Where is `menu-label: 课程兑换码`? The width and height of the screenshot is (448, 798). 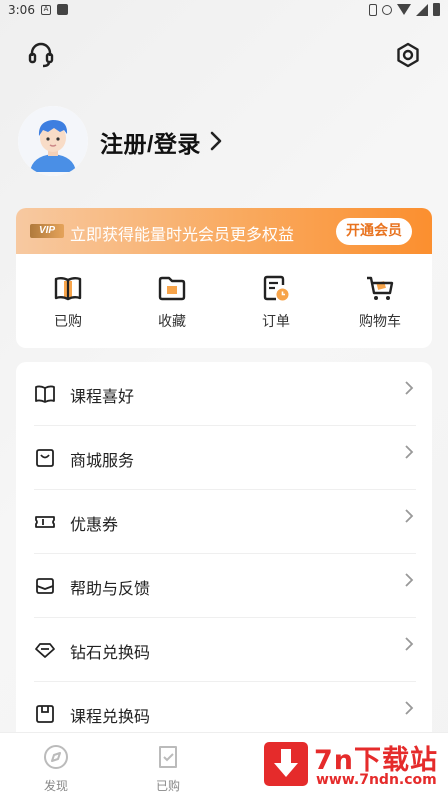
menu-label: 课程兑换码 is located at coordinates (110, 716).